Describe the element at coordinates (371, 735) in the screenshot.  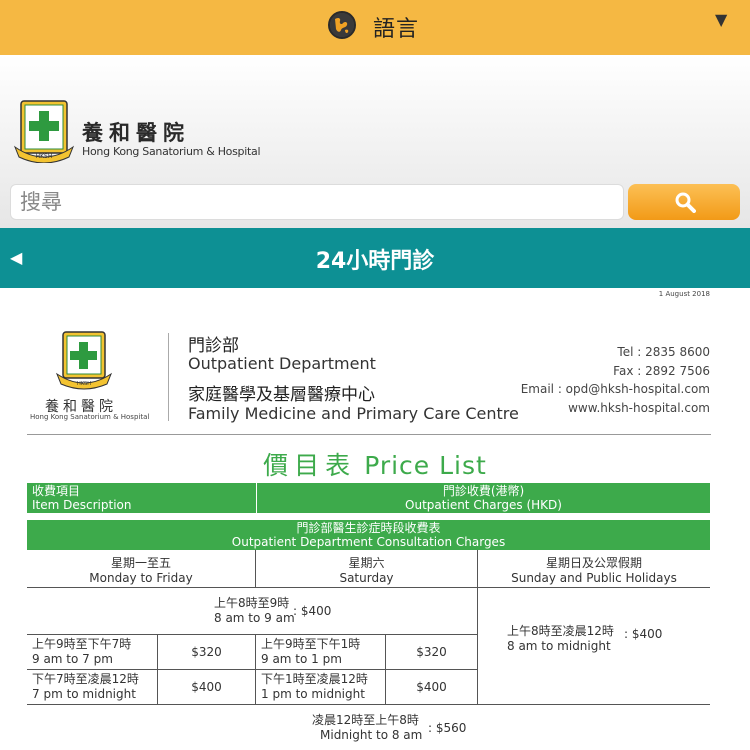
I see `night-en: Midnight to 8 am` at that location.